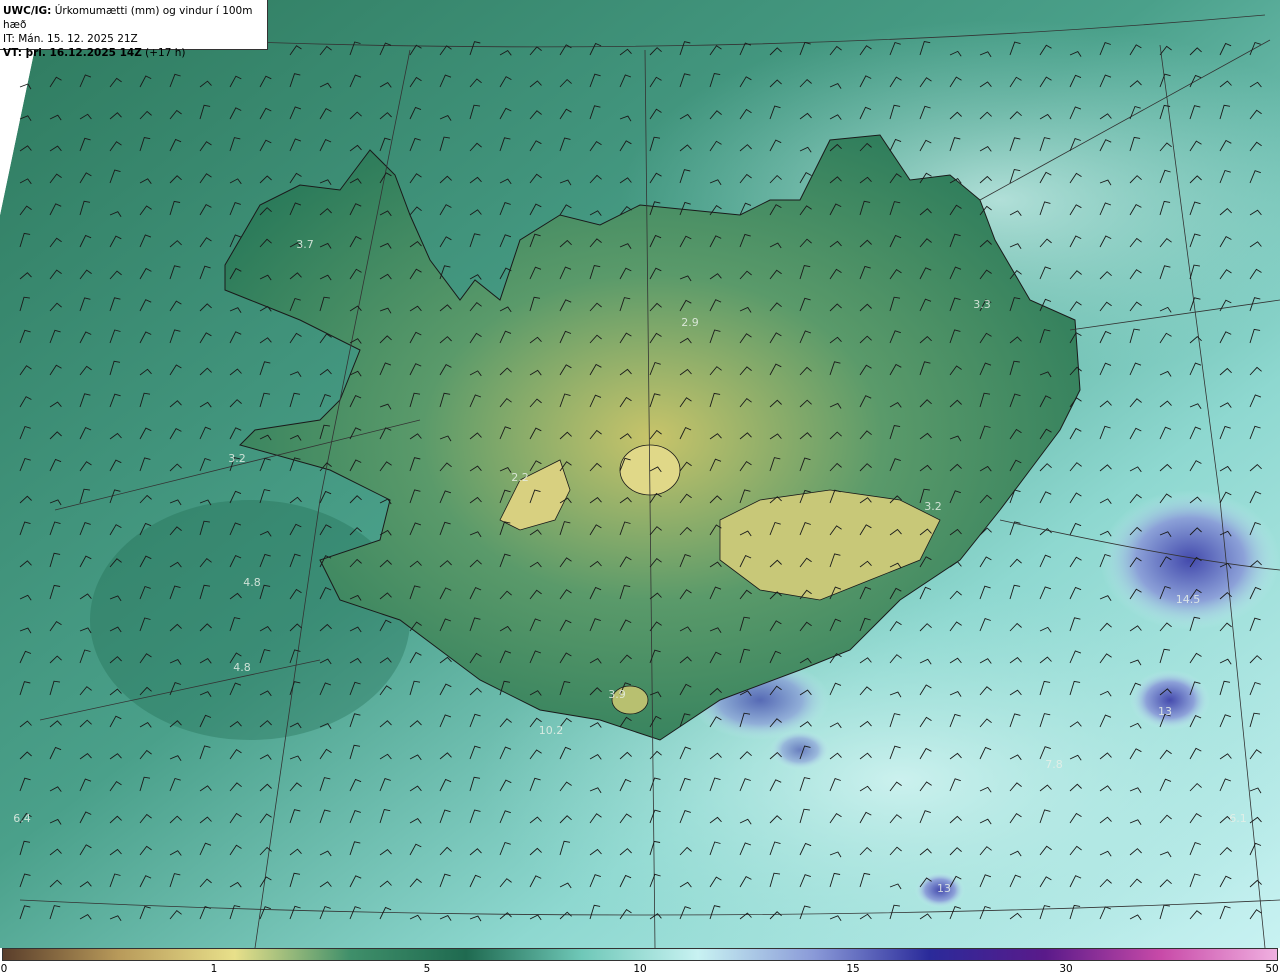 This screenshot has height=978, width=1280. Describe the element at coordinates (640, 954) in the screenshot. I see `colorbar-strip` at that location.